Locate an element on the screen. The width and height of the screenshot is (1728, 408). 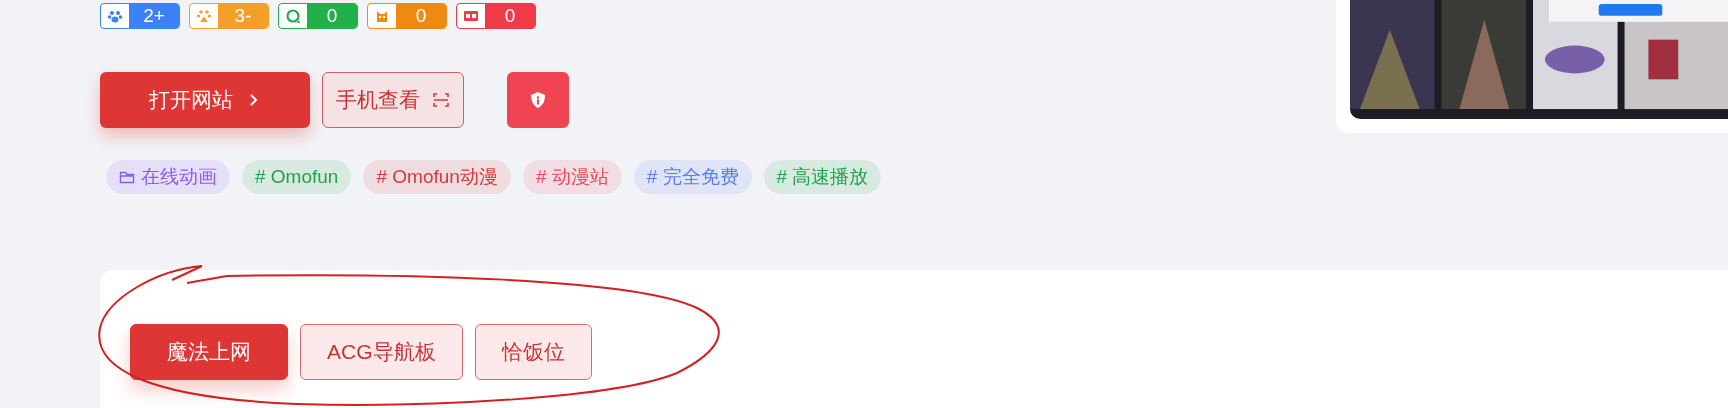
tag-link: # 高速播放 is located at coordinates (822, 177).